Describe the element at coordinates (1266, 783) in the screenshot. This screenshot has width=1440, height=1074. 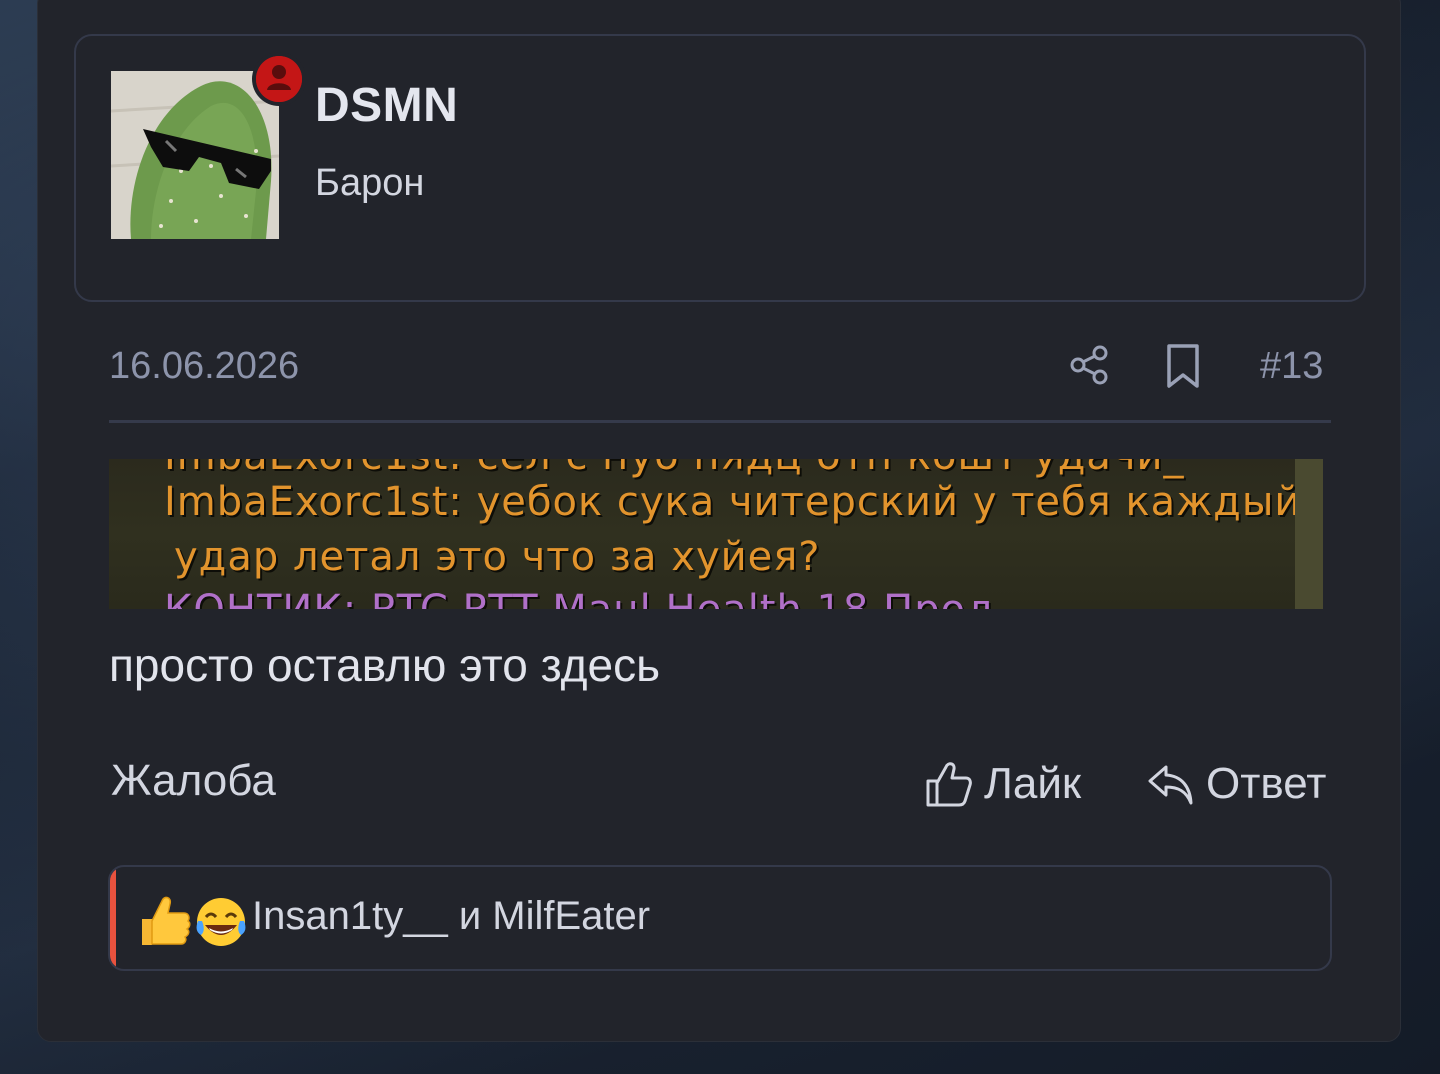
I see `reply-label: Ответ` at that location.